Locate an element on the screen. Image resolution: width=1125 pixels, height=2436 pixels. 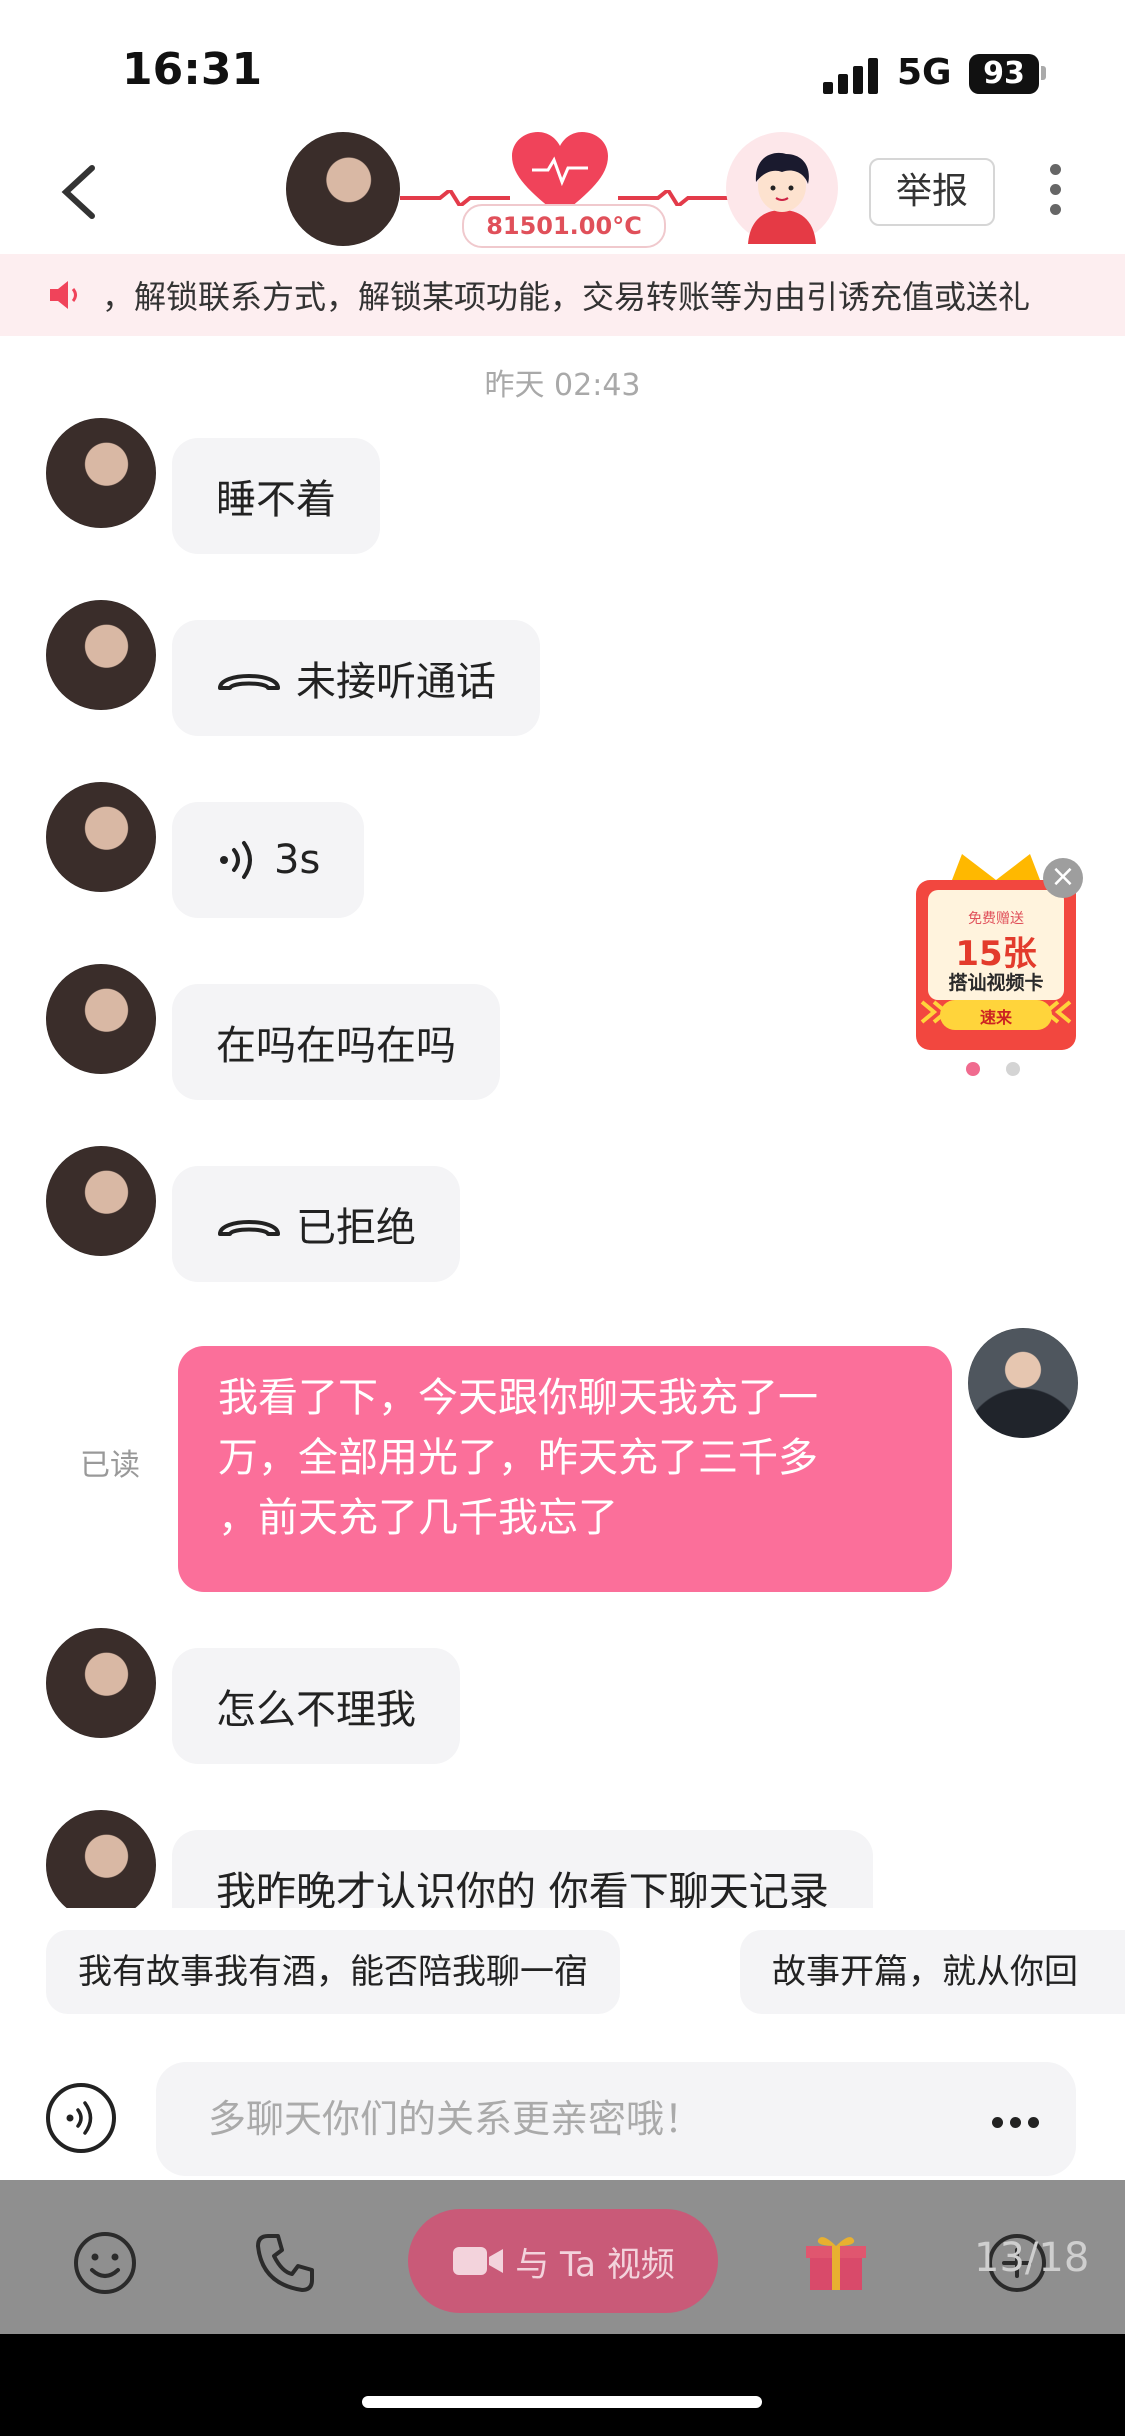
more-options-icon is located at coordinates (1056, 194).